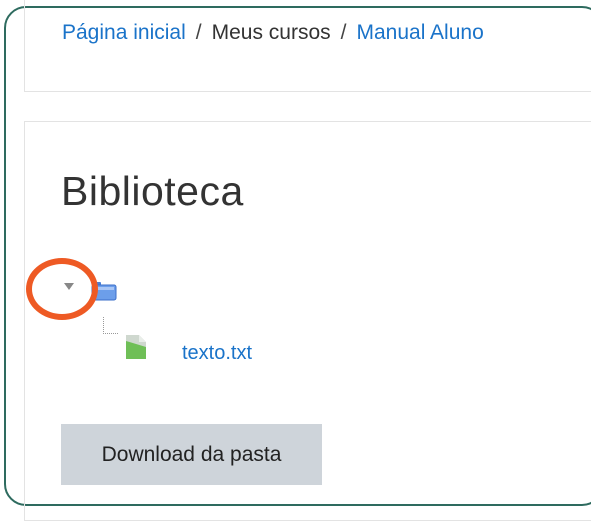 This screenshot has width=591, height=521. What do you see at coordinates (191, 454) in the screenshot?
I see `download-folder-button: Download da pasta` at bounding box center [191, 454].